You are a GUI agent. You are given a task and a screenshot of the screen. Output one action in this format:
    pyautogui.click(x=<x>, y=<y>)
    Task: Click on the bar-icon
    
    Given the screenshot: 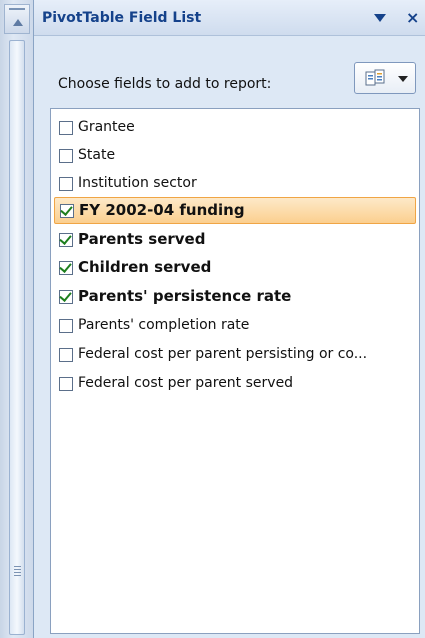 What is the action you would take?
    pyautogui.click(x=17, y=9)
    